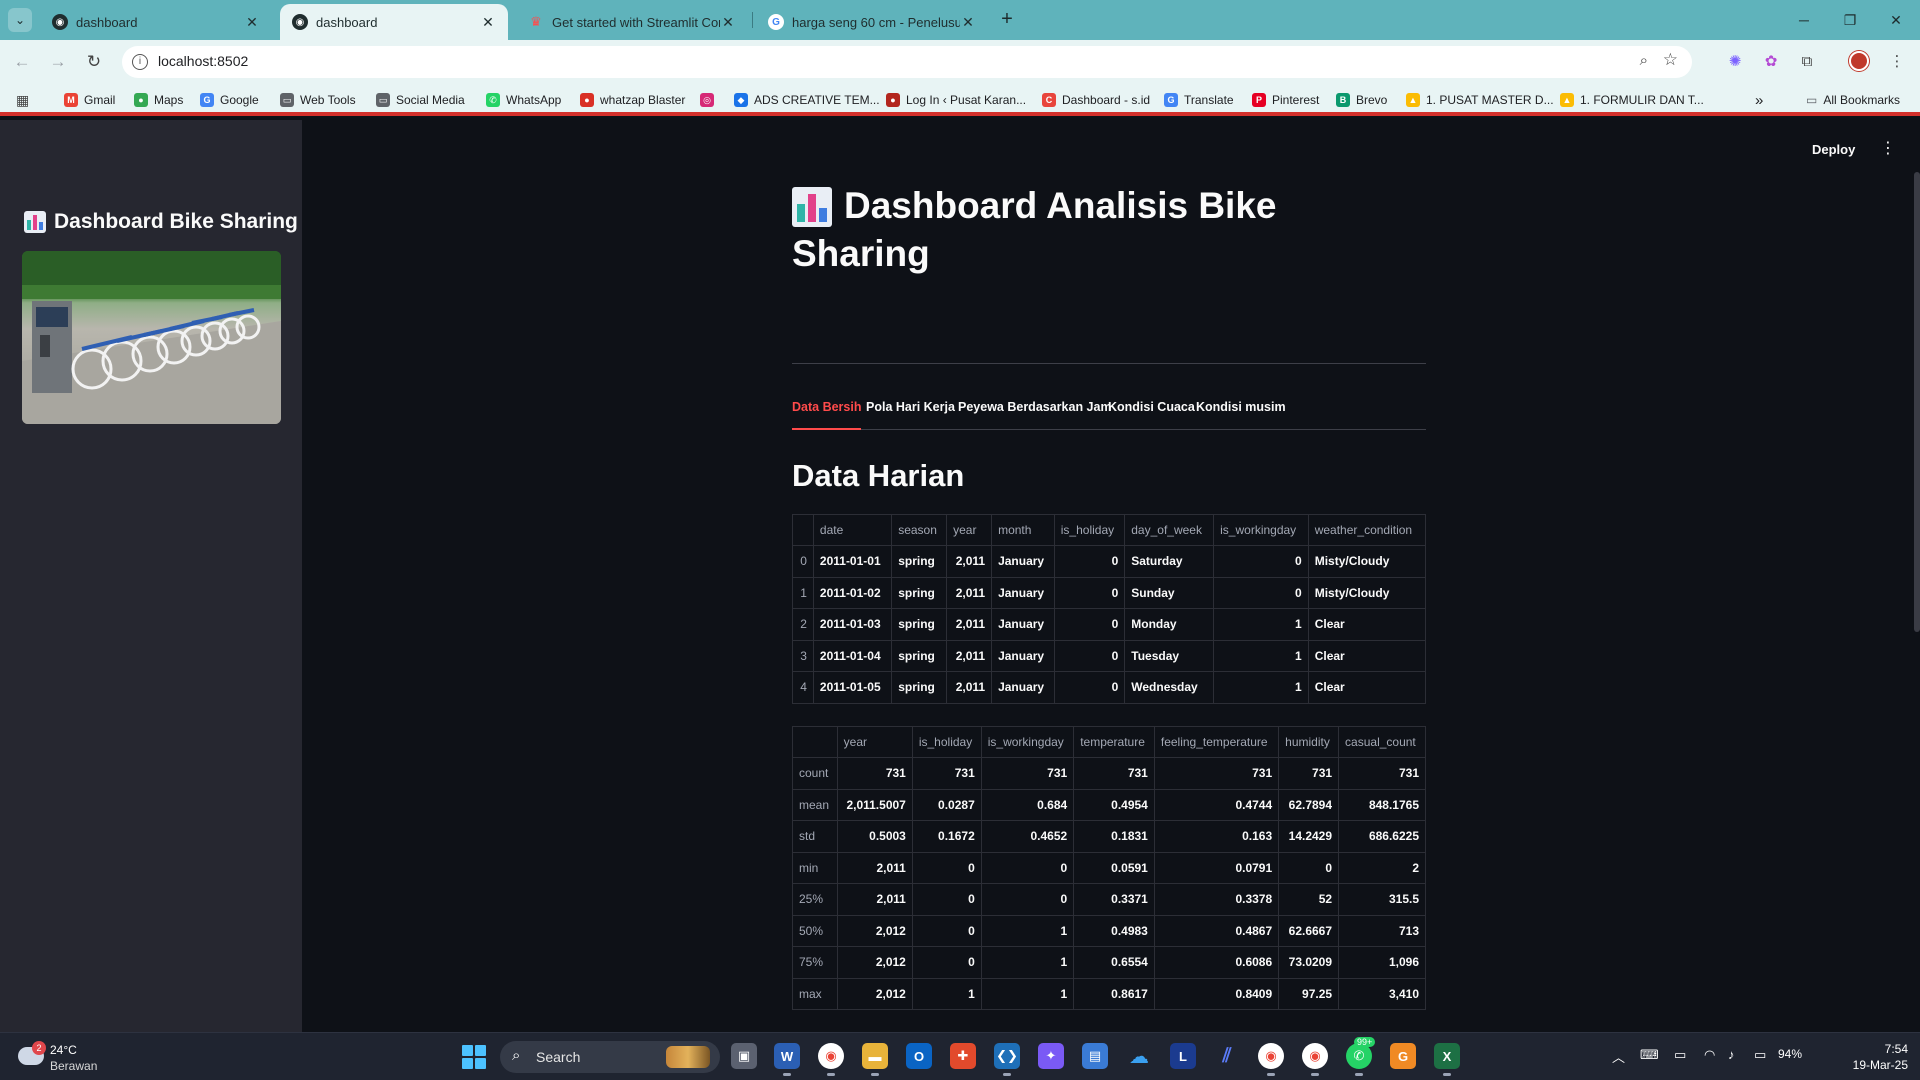  What do you see at coordinates (815, 836) in the screenshot?
I see `row-index: std` at bounding box center [815, 836].